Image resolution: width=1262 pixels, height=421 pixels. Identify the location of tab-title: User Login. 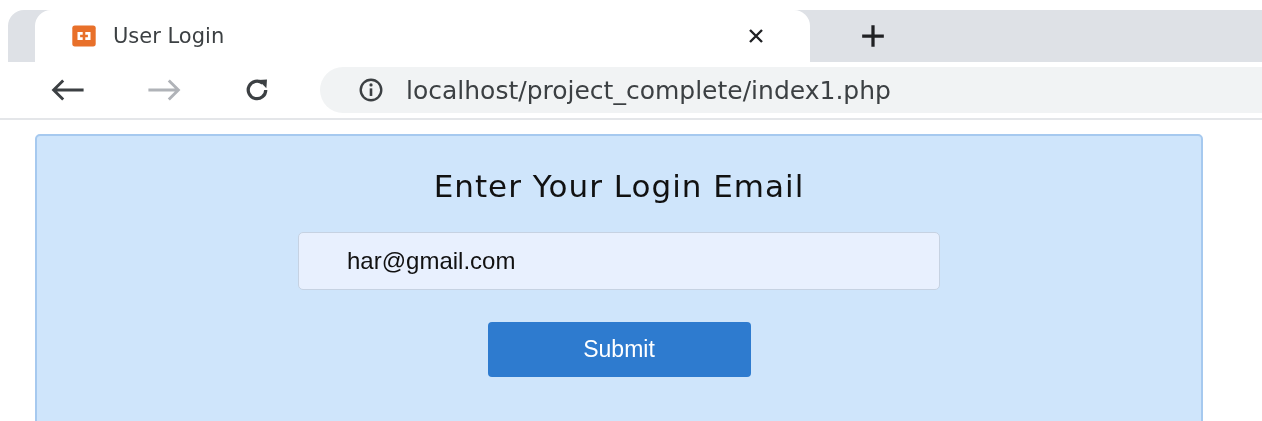
(169, 36).